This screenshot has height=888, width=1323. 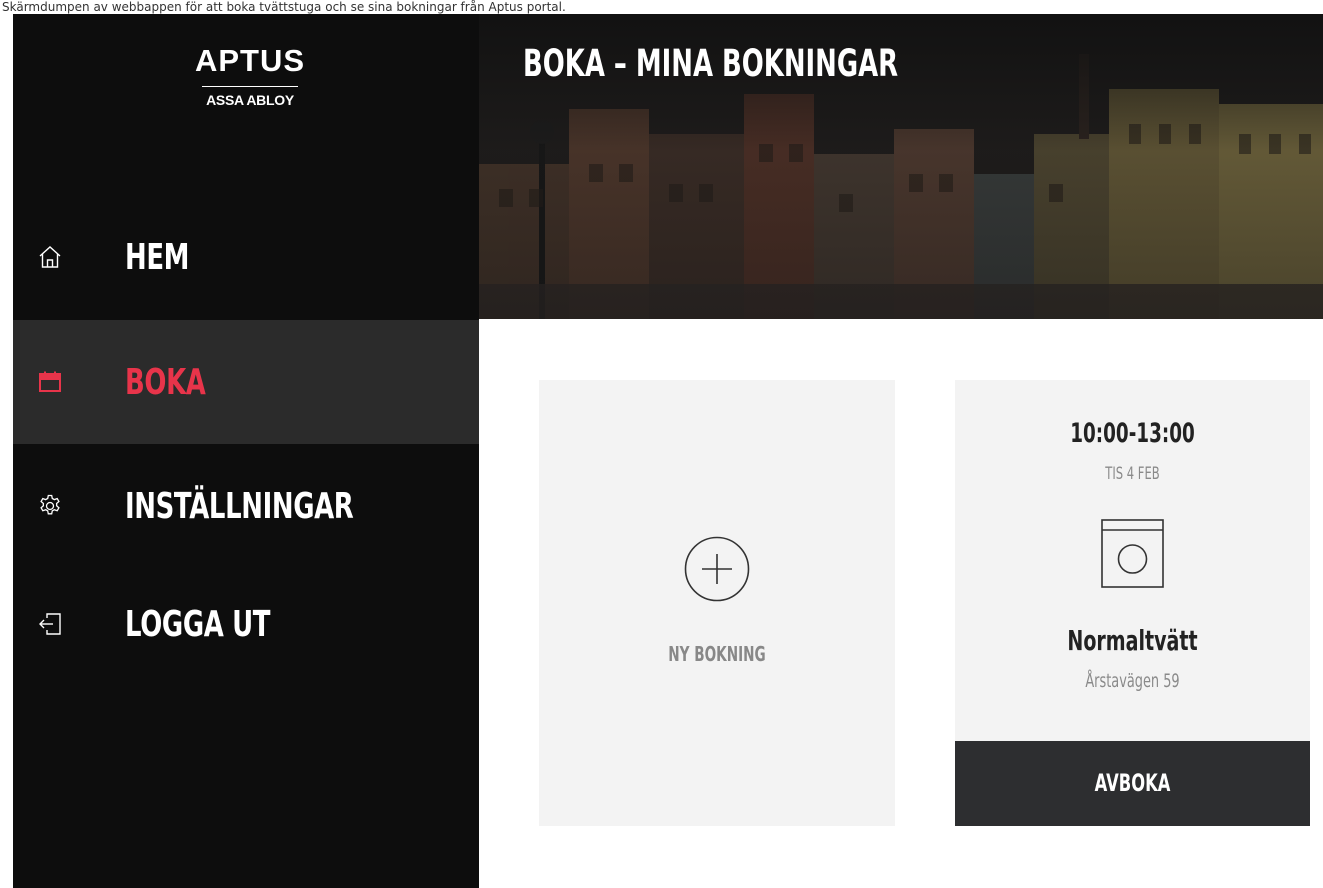 What do you see at coordinates (717, 569) in the screenshot?
I see `plus-circle-icon` at bounding box center [717, 569].